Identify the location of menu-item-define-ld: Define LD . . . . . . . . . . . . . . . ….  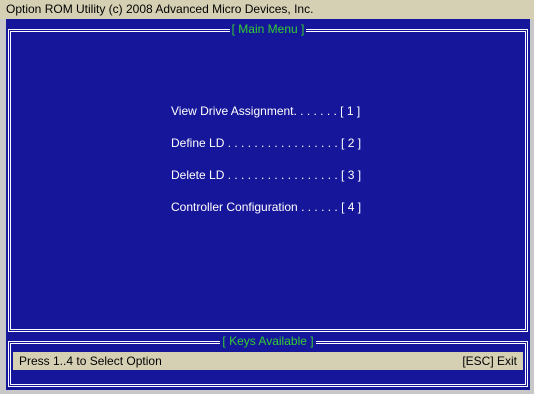
(266, 152).